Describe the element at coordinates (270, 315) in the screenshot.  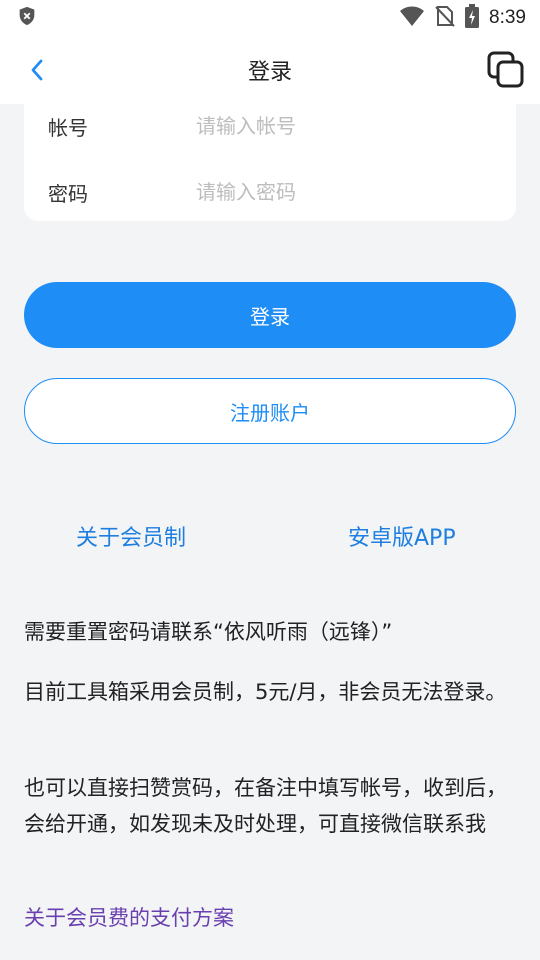
I see `login-button: 登录` at that location.